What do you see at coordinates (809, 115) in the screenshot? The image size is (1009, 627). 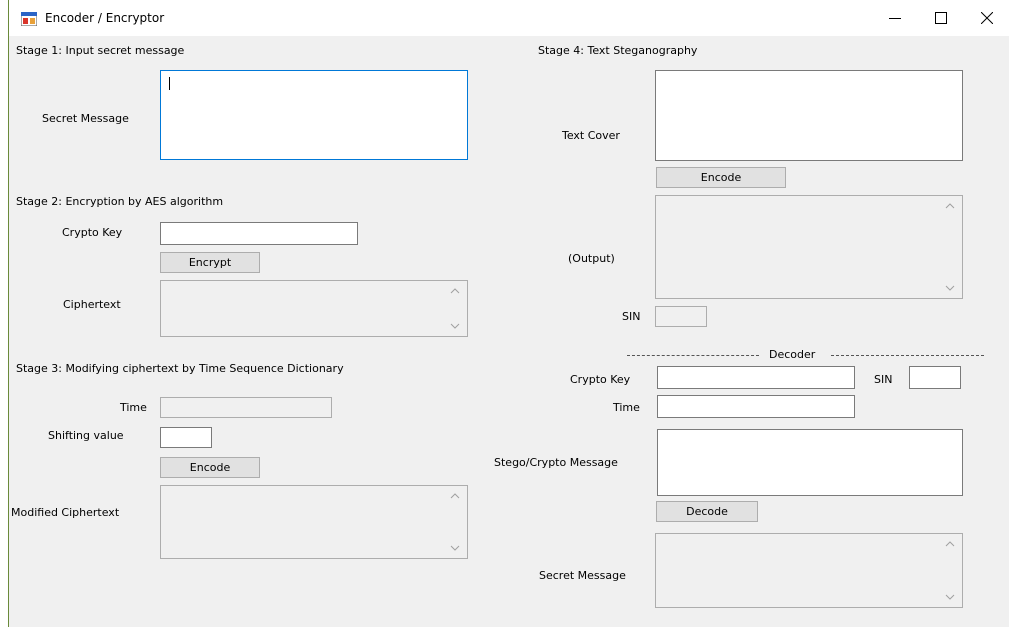 I see `text-cover-input` at bounding box center [809, 115].